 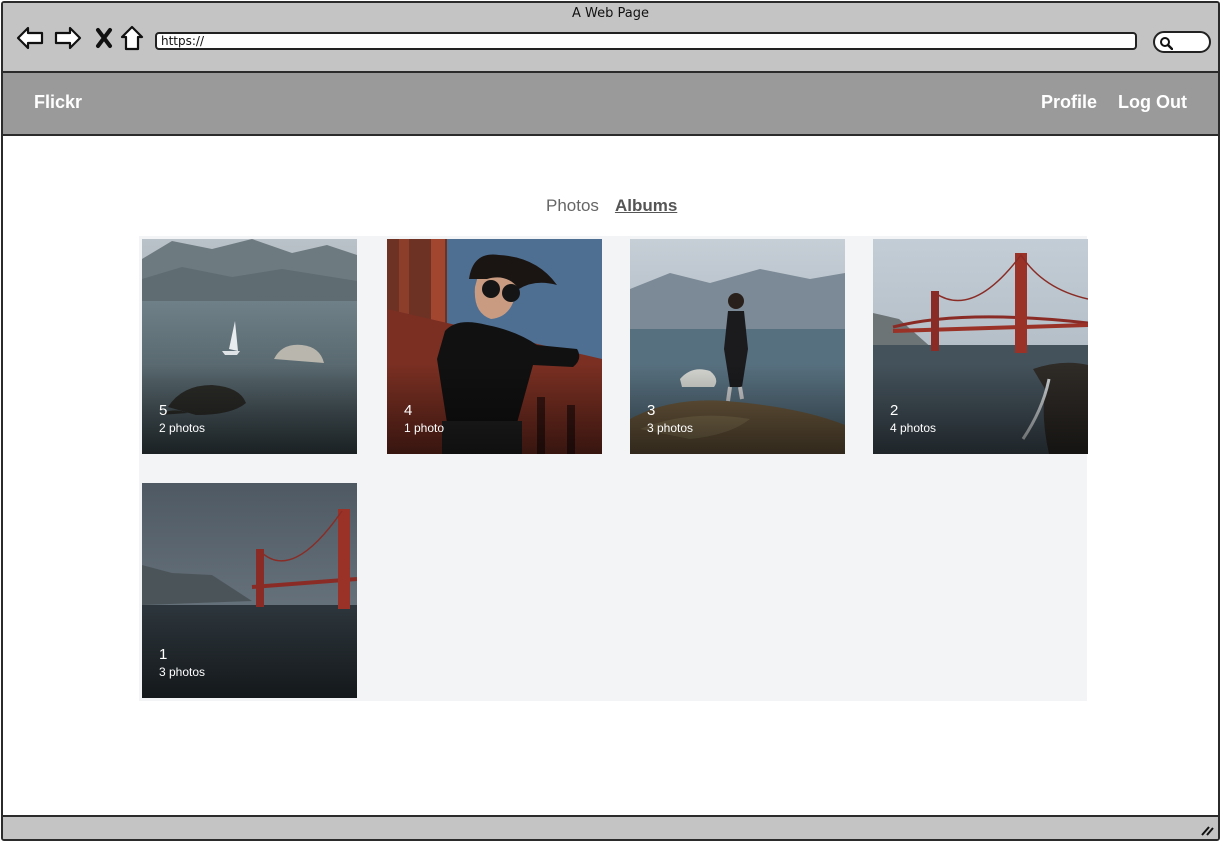 What do you see at coordinates (611, 206) in the screenshot?
I see `view-tabs: Photos Albums` at bounding box center [611, 206].